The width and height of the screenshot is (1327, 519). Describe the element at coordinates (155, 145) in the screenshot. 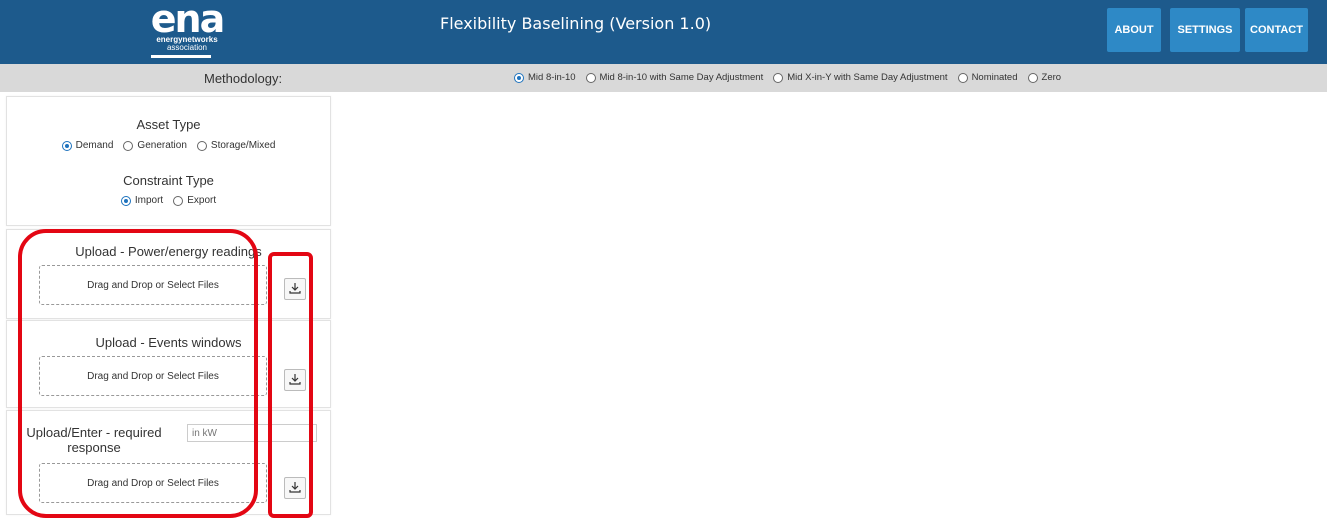

I see `asset-type-generation: Generation` at that location.